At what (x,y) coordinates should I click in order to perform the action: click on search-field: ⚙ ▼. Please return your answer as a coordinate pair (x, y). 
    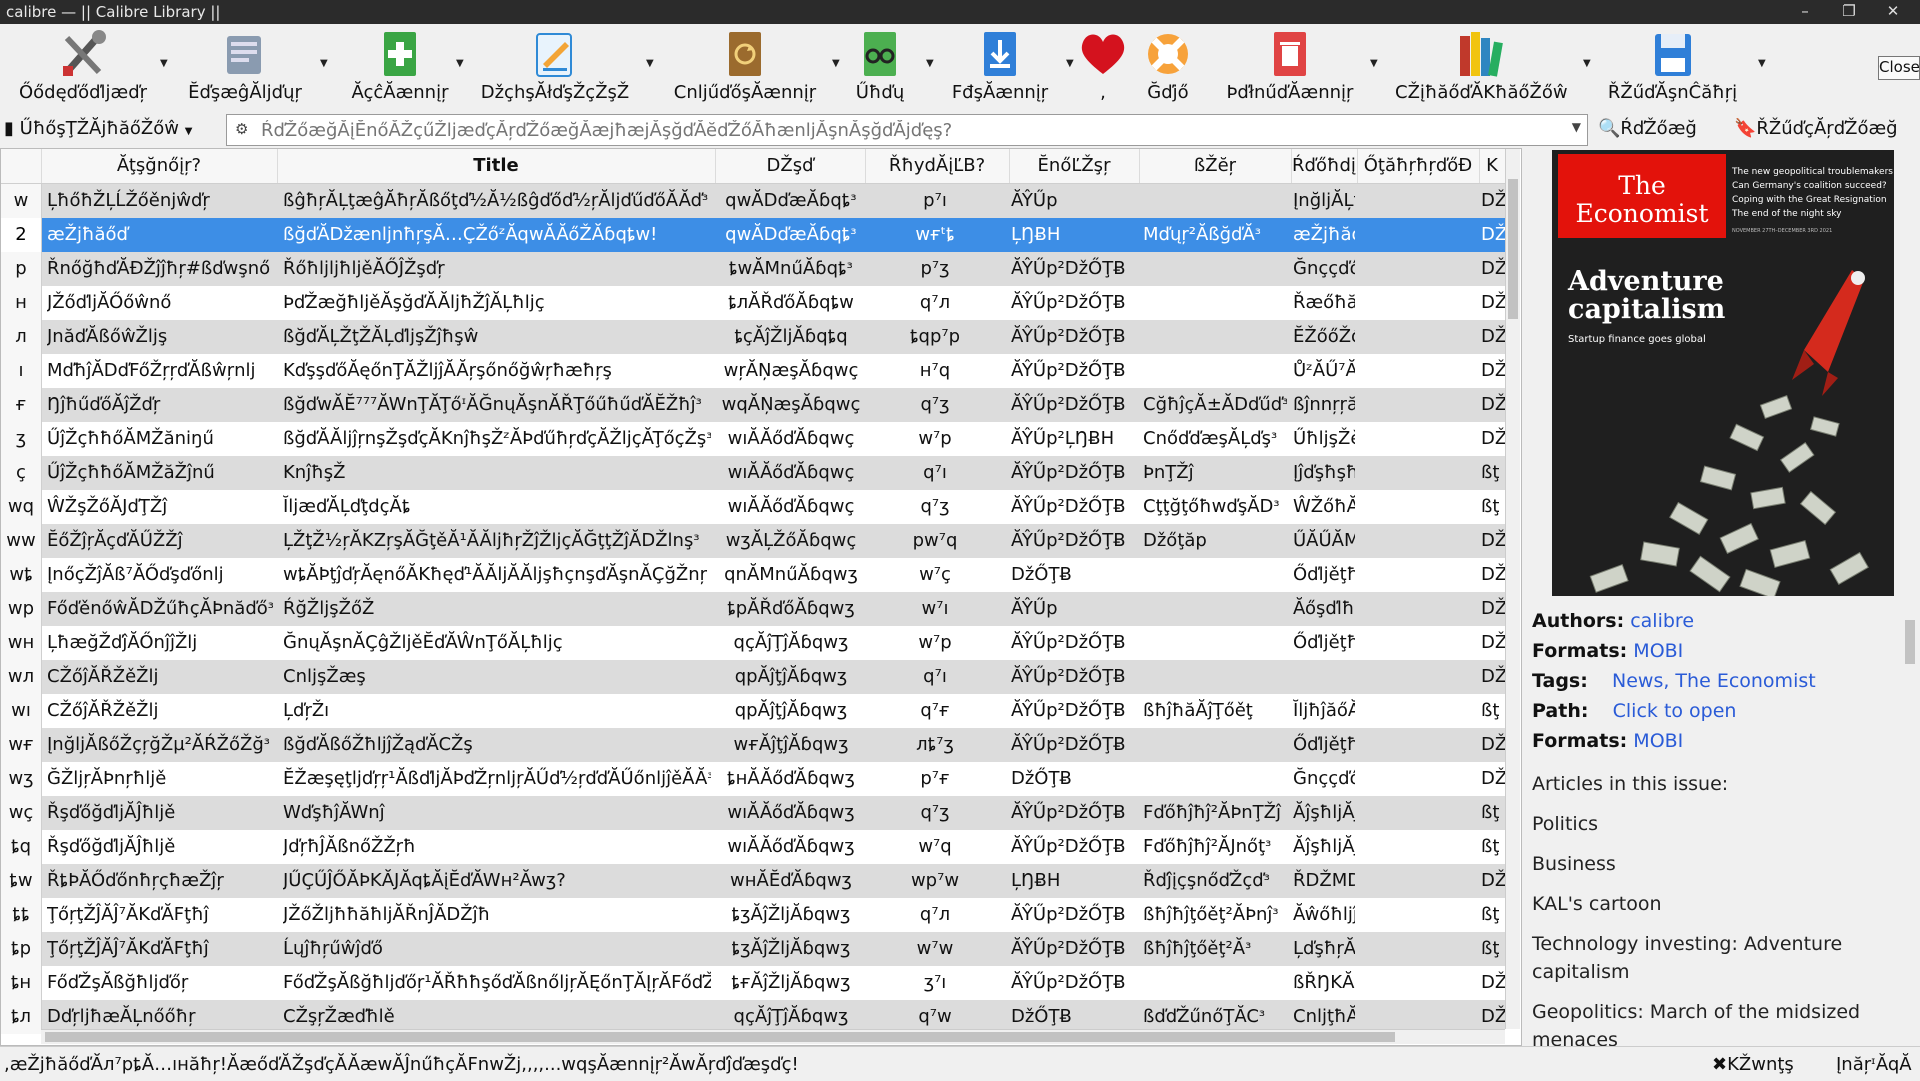
    Looking at the image, I should click on (907, 130).